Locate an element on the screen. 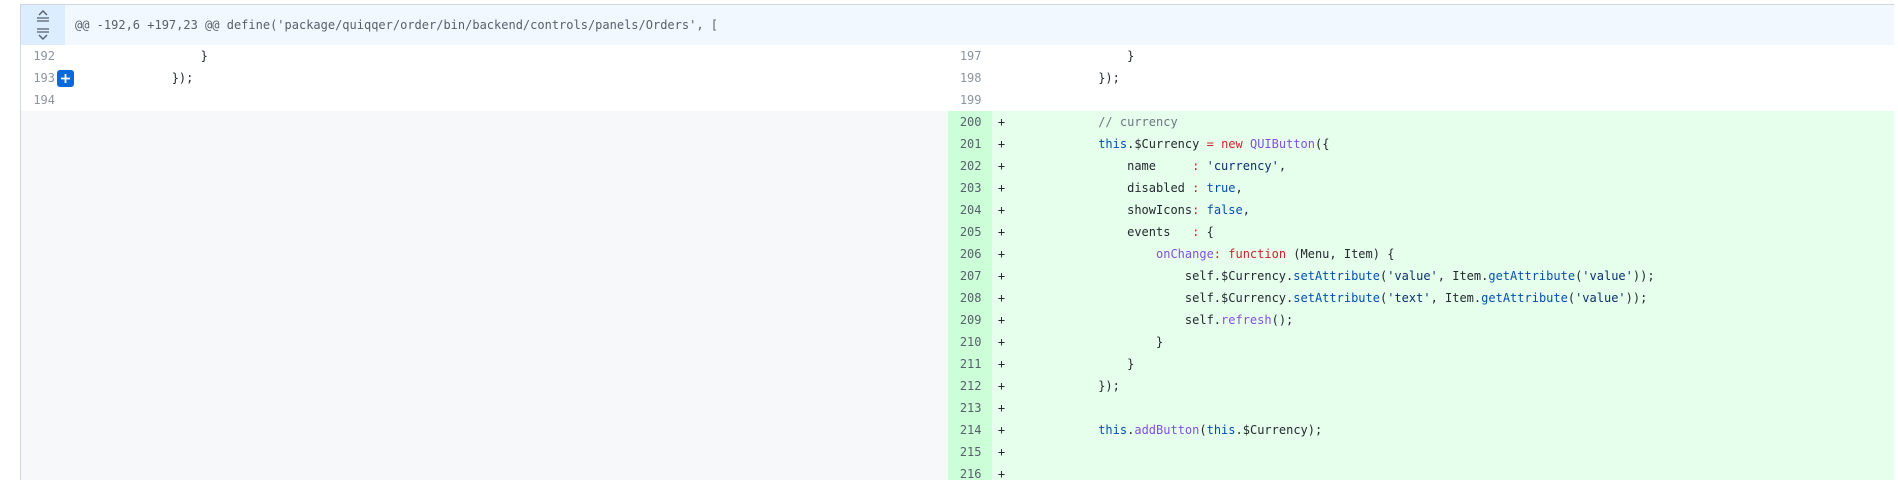 This screenshot has height=480, width=1898. code-token: 'text' is located at coordinates (1409, 298).